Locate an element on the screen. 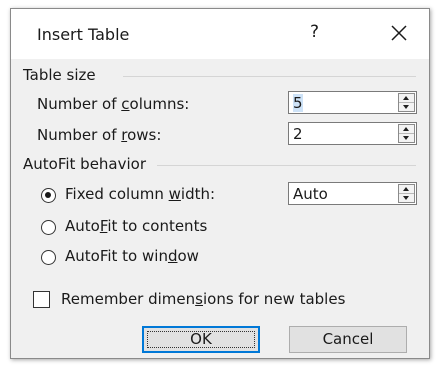 This screenshot has height=367, width=437. rows-increment-button is located at coordinates (406, 129).